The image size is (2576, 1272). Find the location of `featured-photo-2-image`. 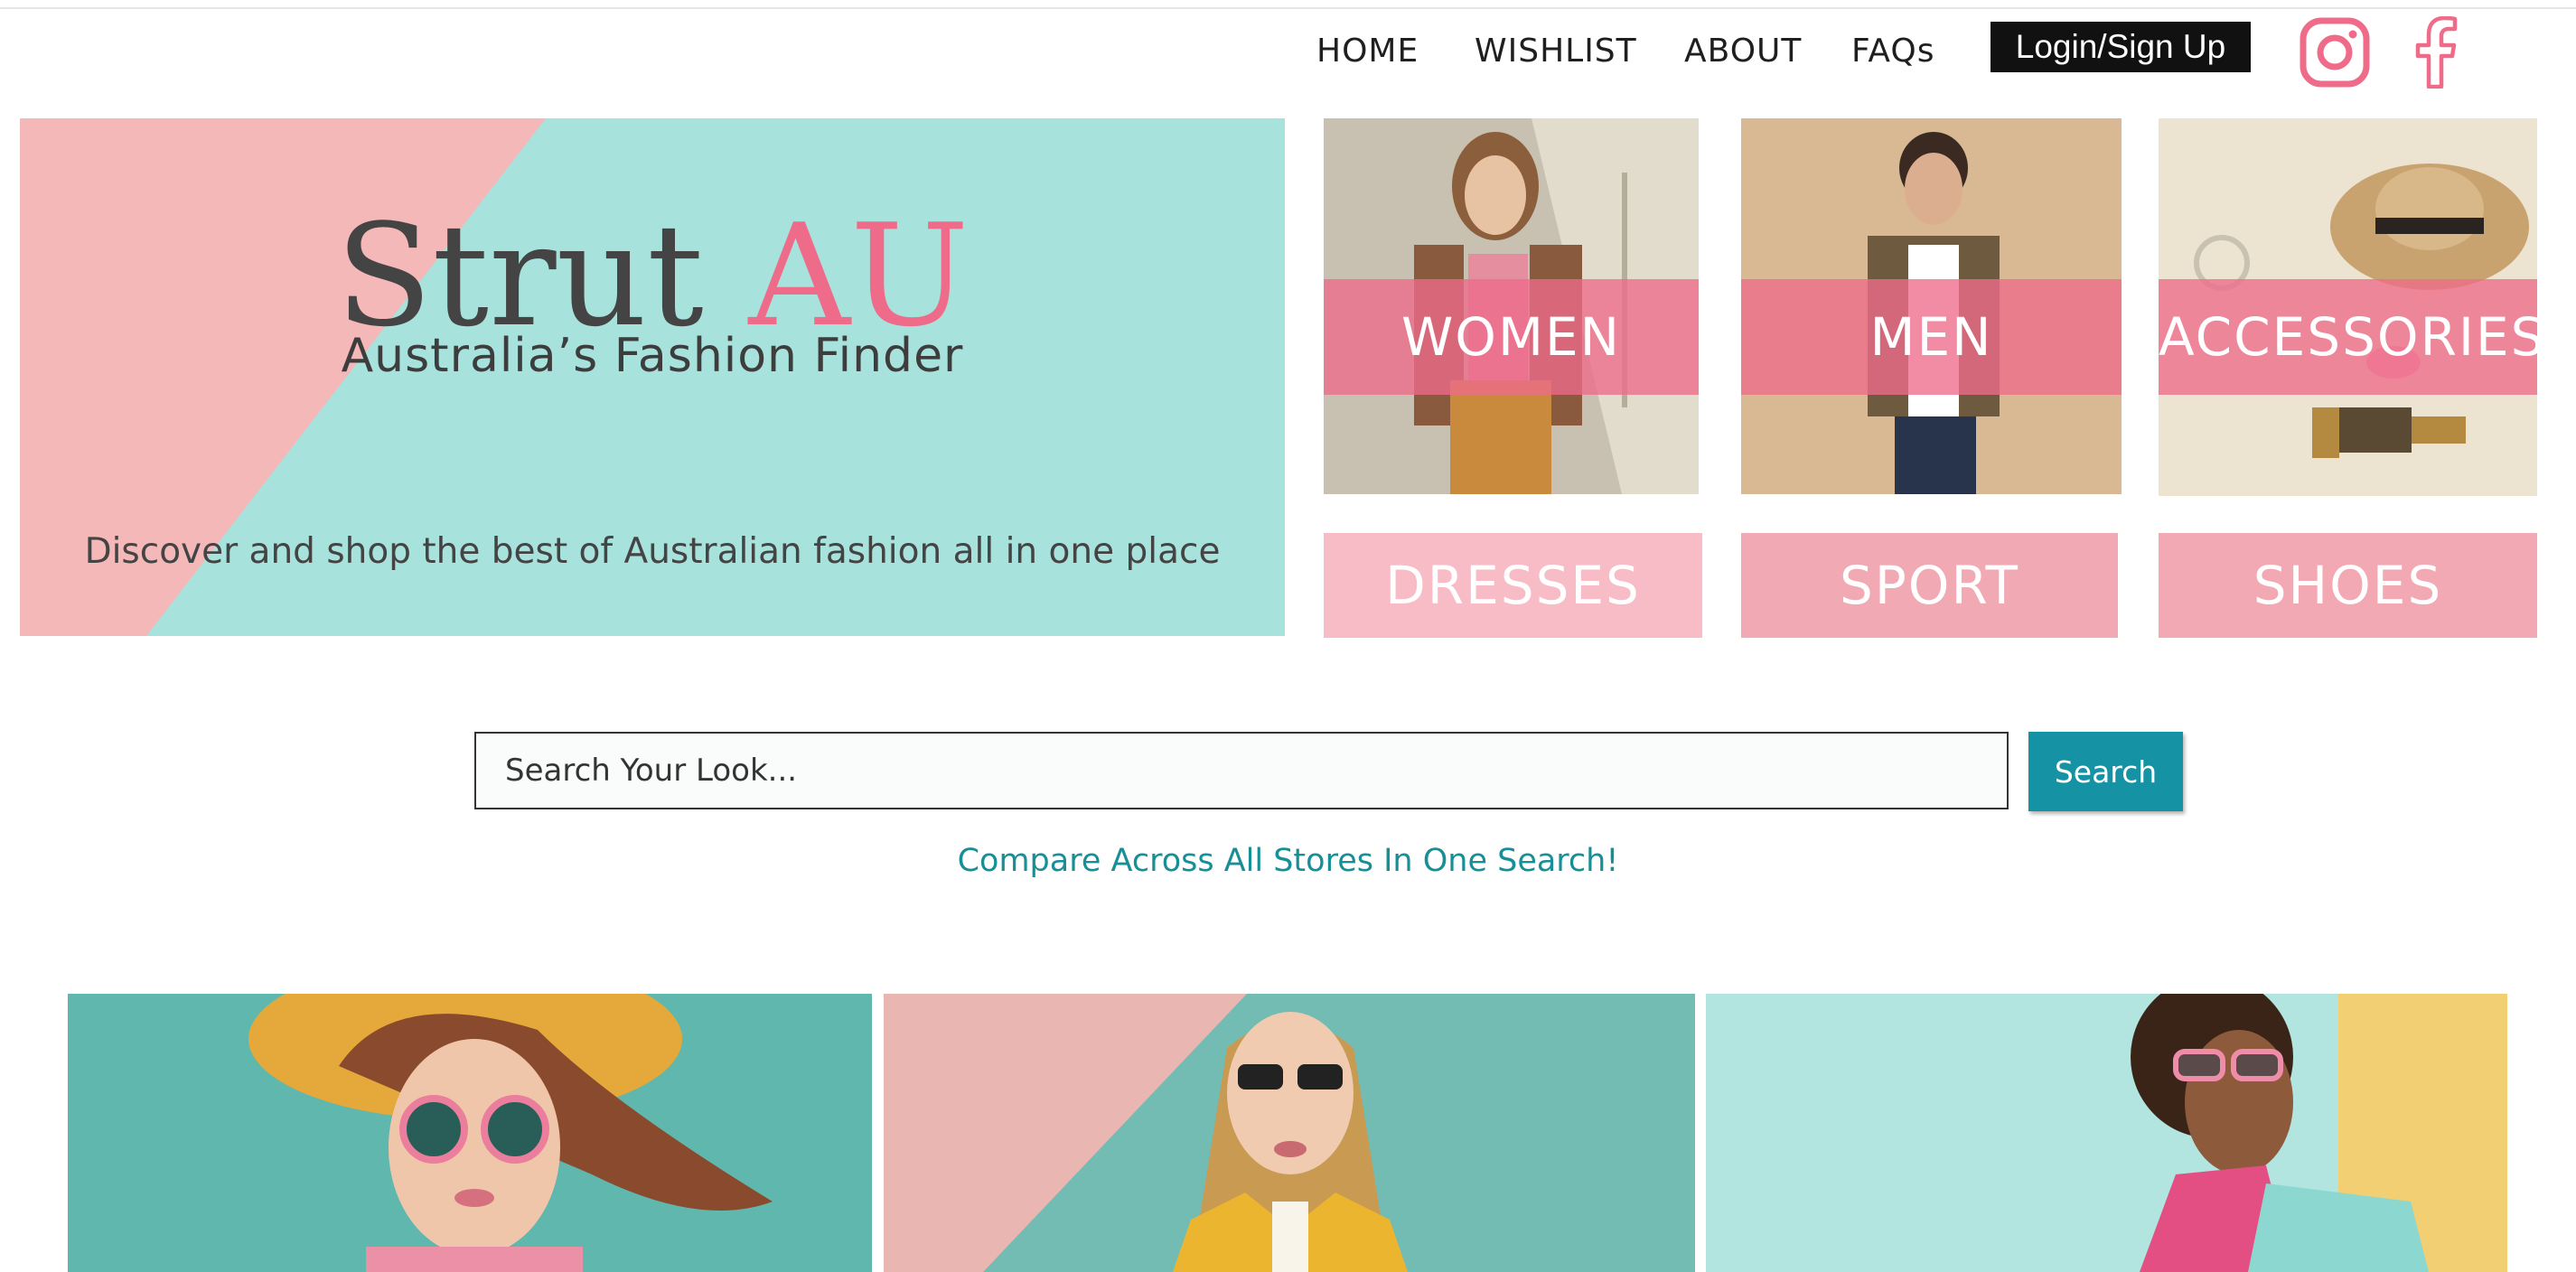

featured-photo-2-image is located at coordinates (1289, 1133).